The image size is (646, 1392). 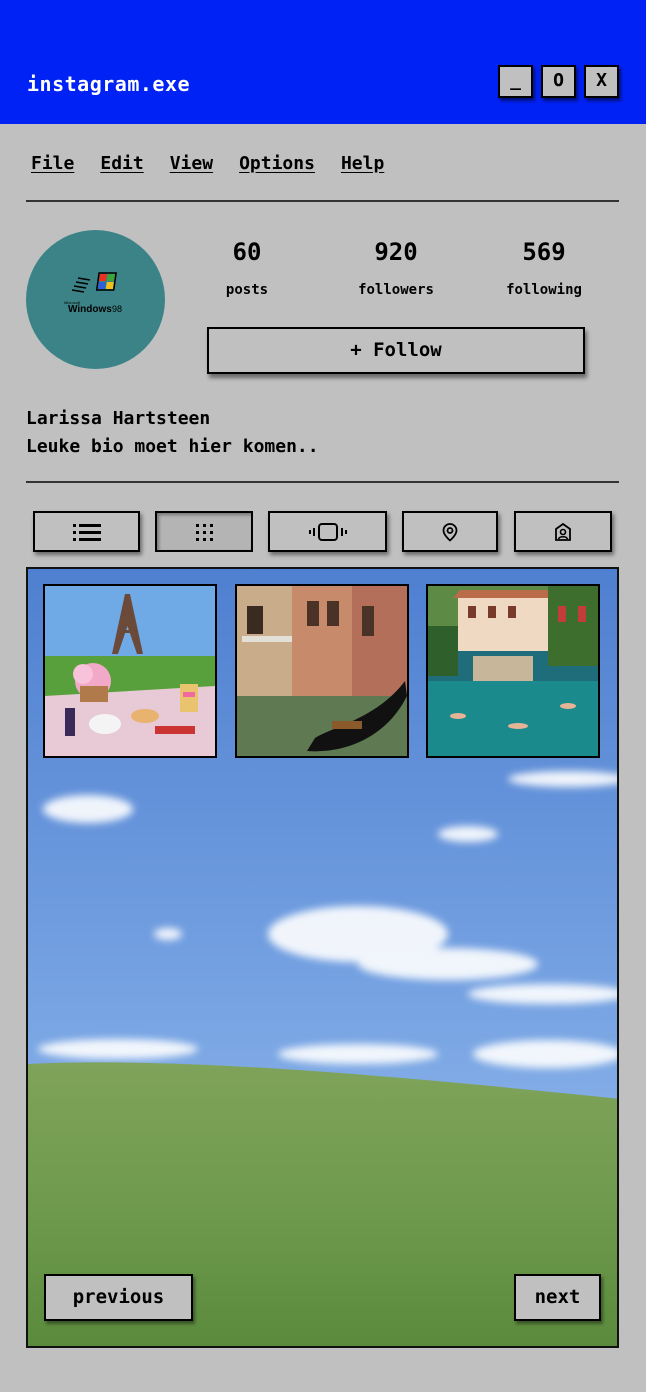 I want to click on location-icon, so click(x=450, y=532).